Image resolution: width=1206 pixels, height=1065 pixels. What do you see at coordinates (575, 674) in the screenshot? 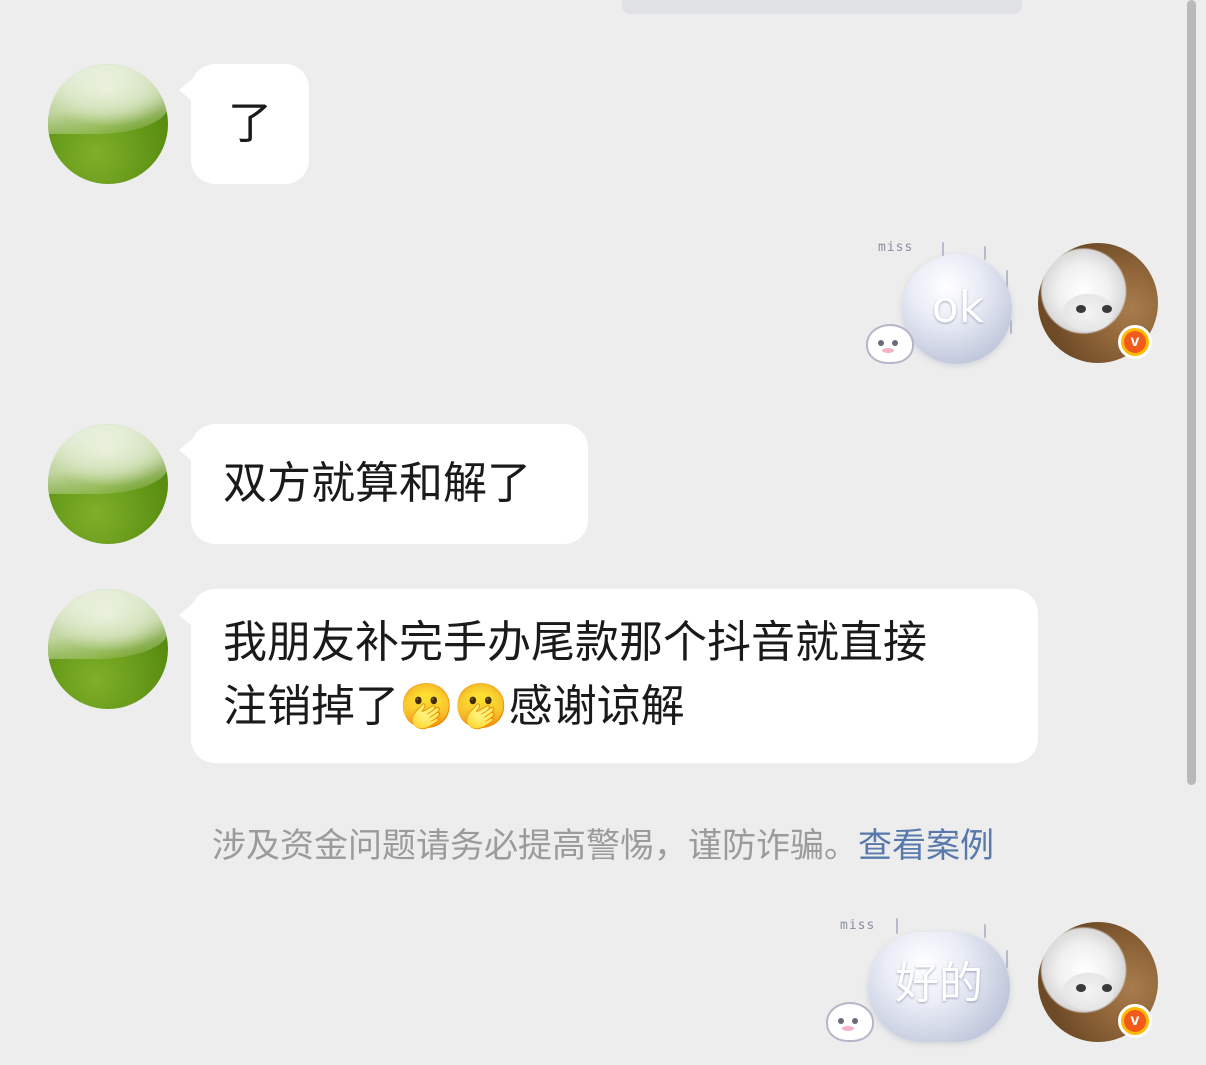
I see `message-text: 我朋友补完手办尾款那个抖音就直接 注销掉了🫢🫢感谢谅解` at bounding box center [575, 674].